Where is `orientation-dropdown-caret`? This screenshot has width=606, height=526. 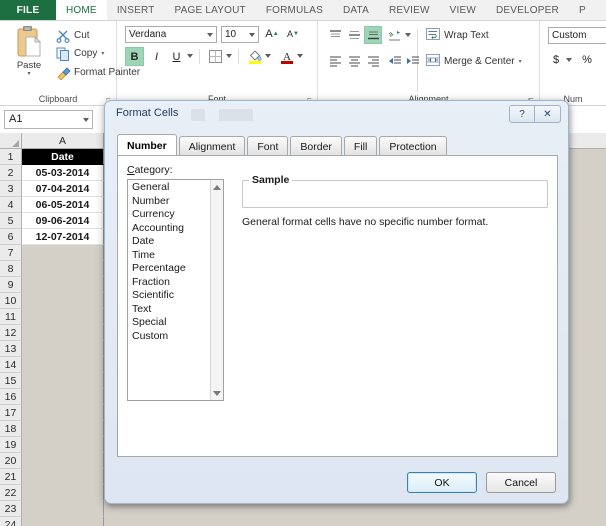
orientation-dropdown-caret is located at coordinates (408, 35).